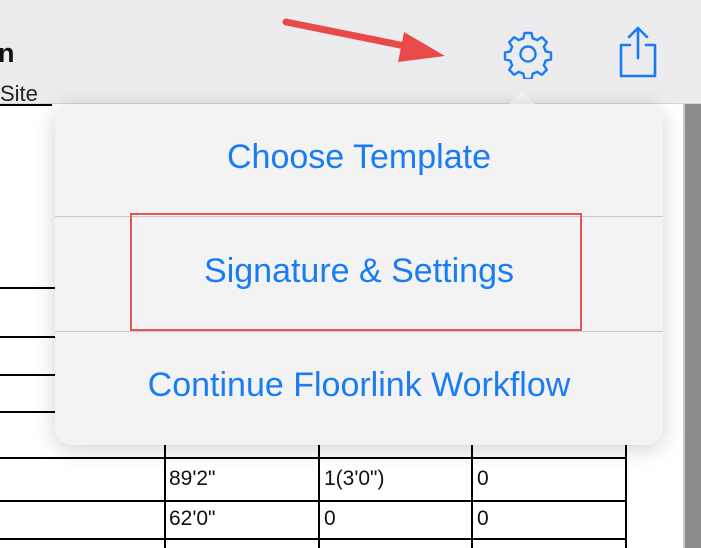 The width and height of the screenshot is (701, 548). What do you see at coordinates (26, 95) in the screenshot?
I see `site-label: Site` at bounding box center [26, 95].